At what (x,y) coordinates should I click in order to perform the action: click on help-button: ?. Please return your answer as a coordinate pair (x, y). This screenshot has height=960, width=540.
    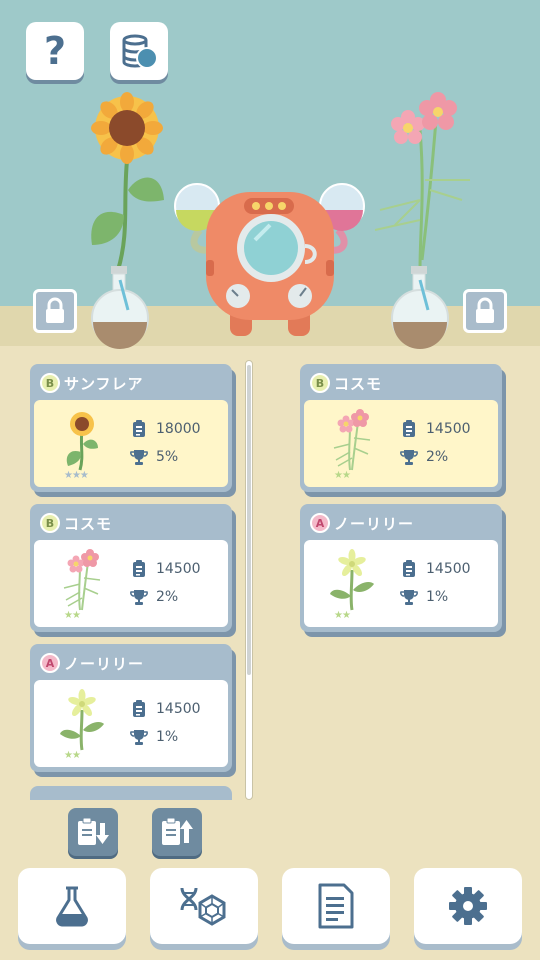
    Looking at the image, I should click on (55, 51).